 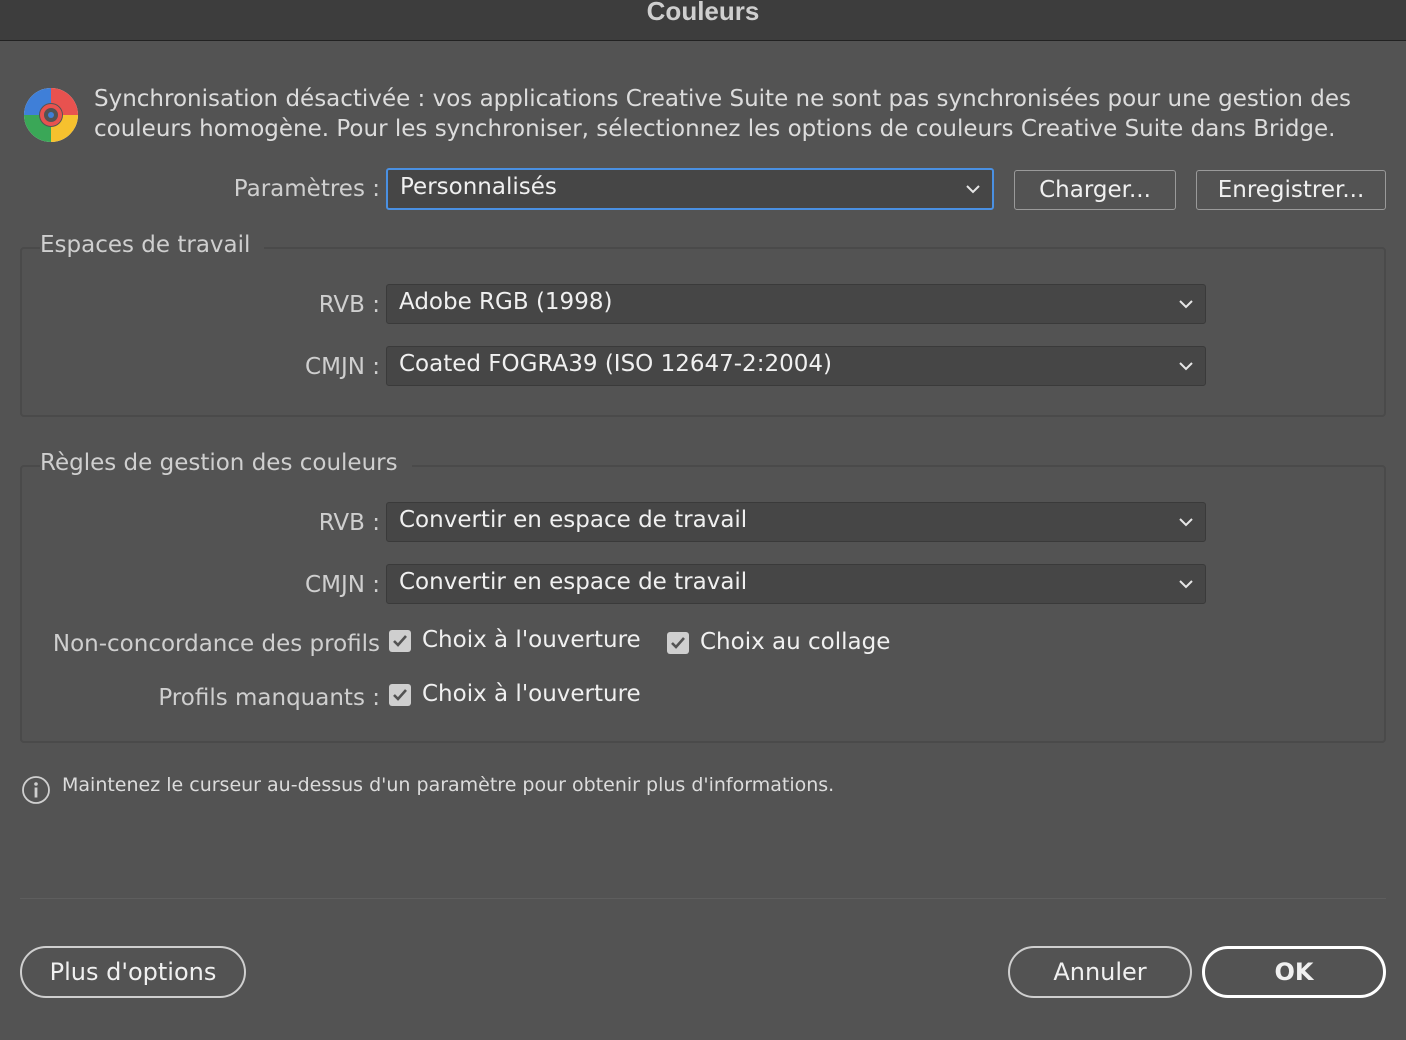 What do you see at coordinates (506, 302) in the screenshot?
I see `working-rgb-value: Adobe RGB (1998)` at bounding box center [506, 302].